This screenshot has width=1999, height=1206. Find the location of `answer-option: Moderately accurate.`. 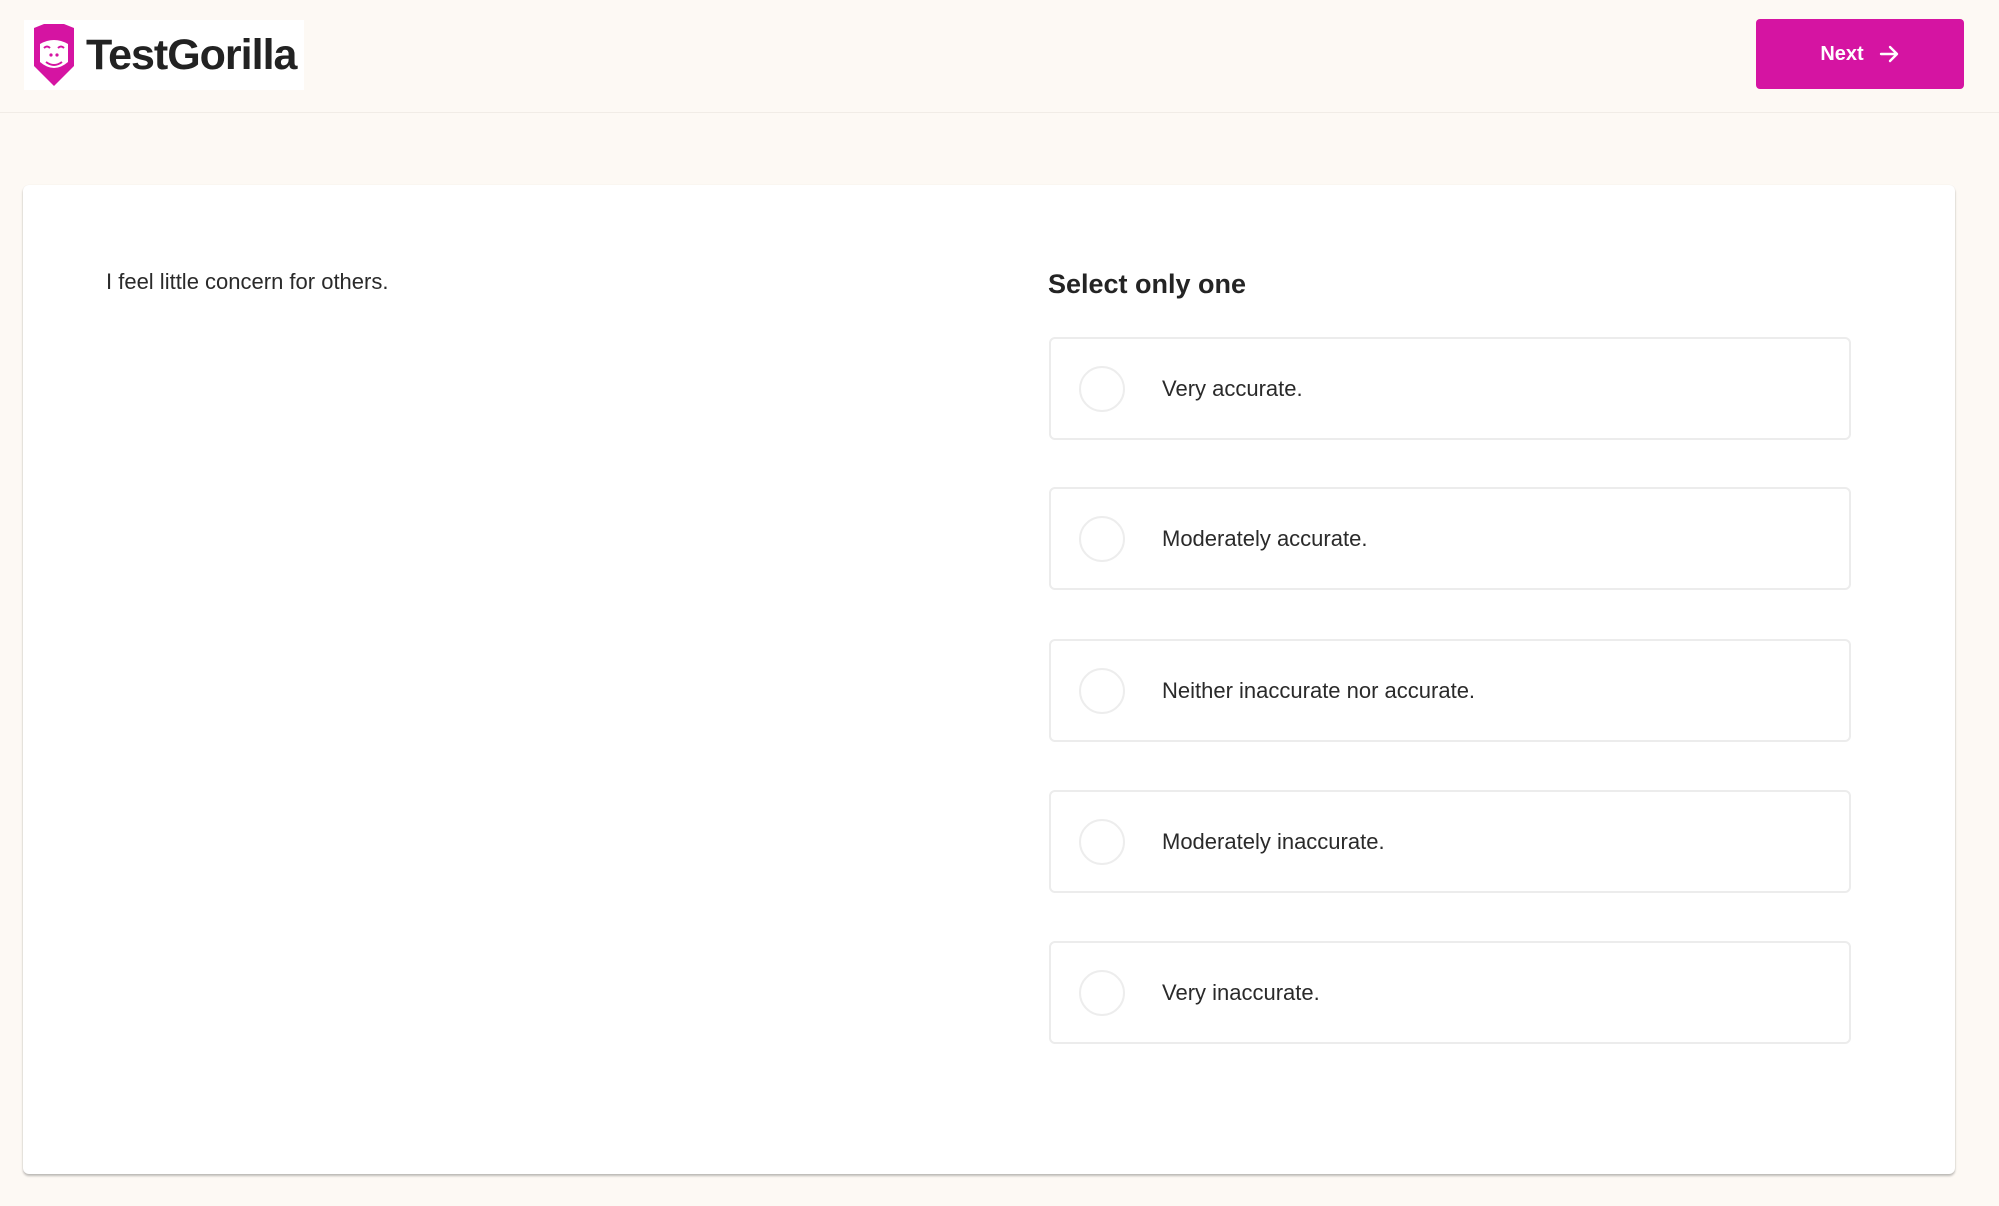

answer-option: Moderately accurate. is located at coordinates (1450, 538).